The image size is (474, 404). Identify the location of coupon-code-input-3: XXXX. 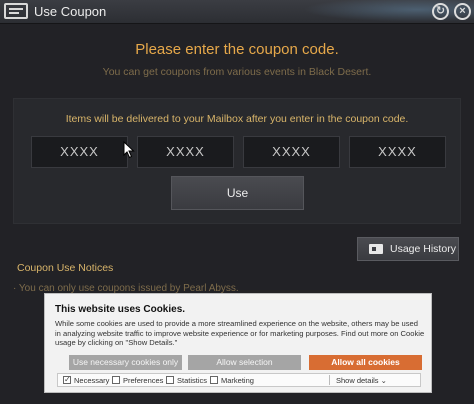
(291, 152).